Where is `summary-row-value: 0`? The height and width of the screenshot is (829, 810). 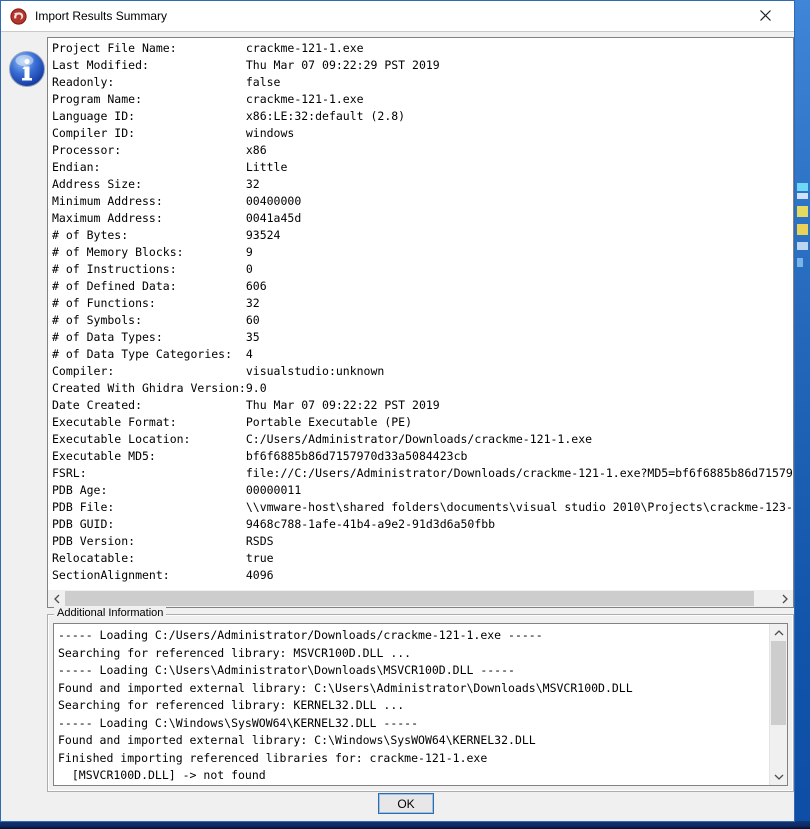 summary-row-value: 0 is located at coordinates (249, 269).